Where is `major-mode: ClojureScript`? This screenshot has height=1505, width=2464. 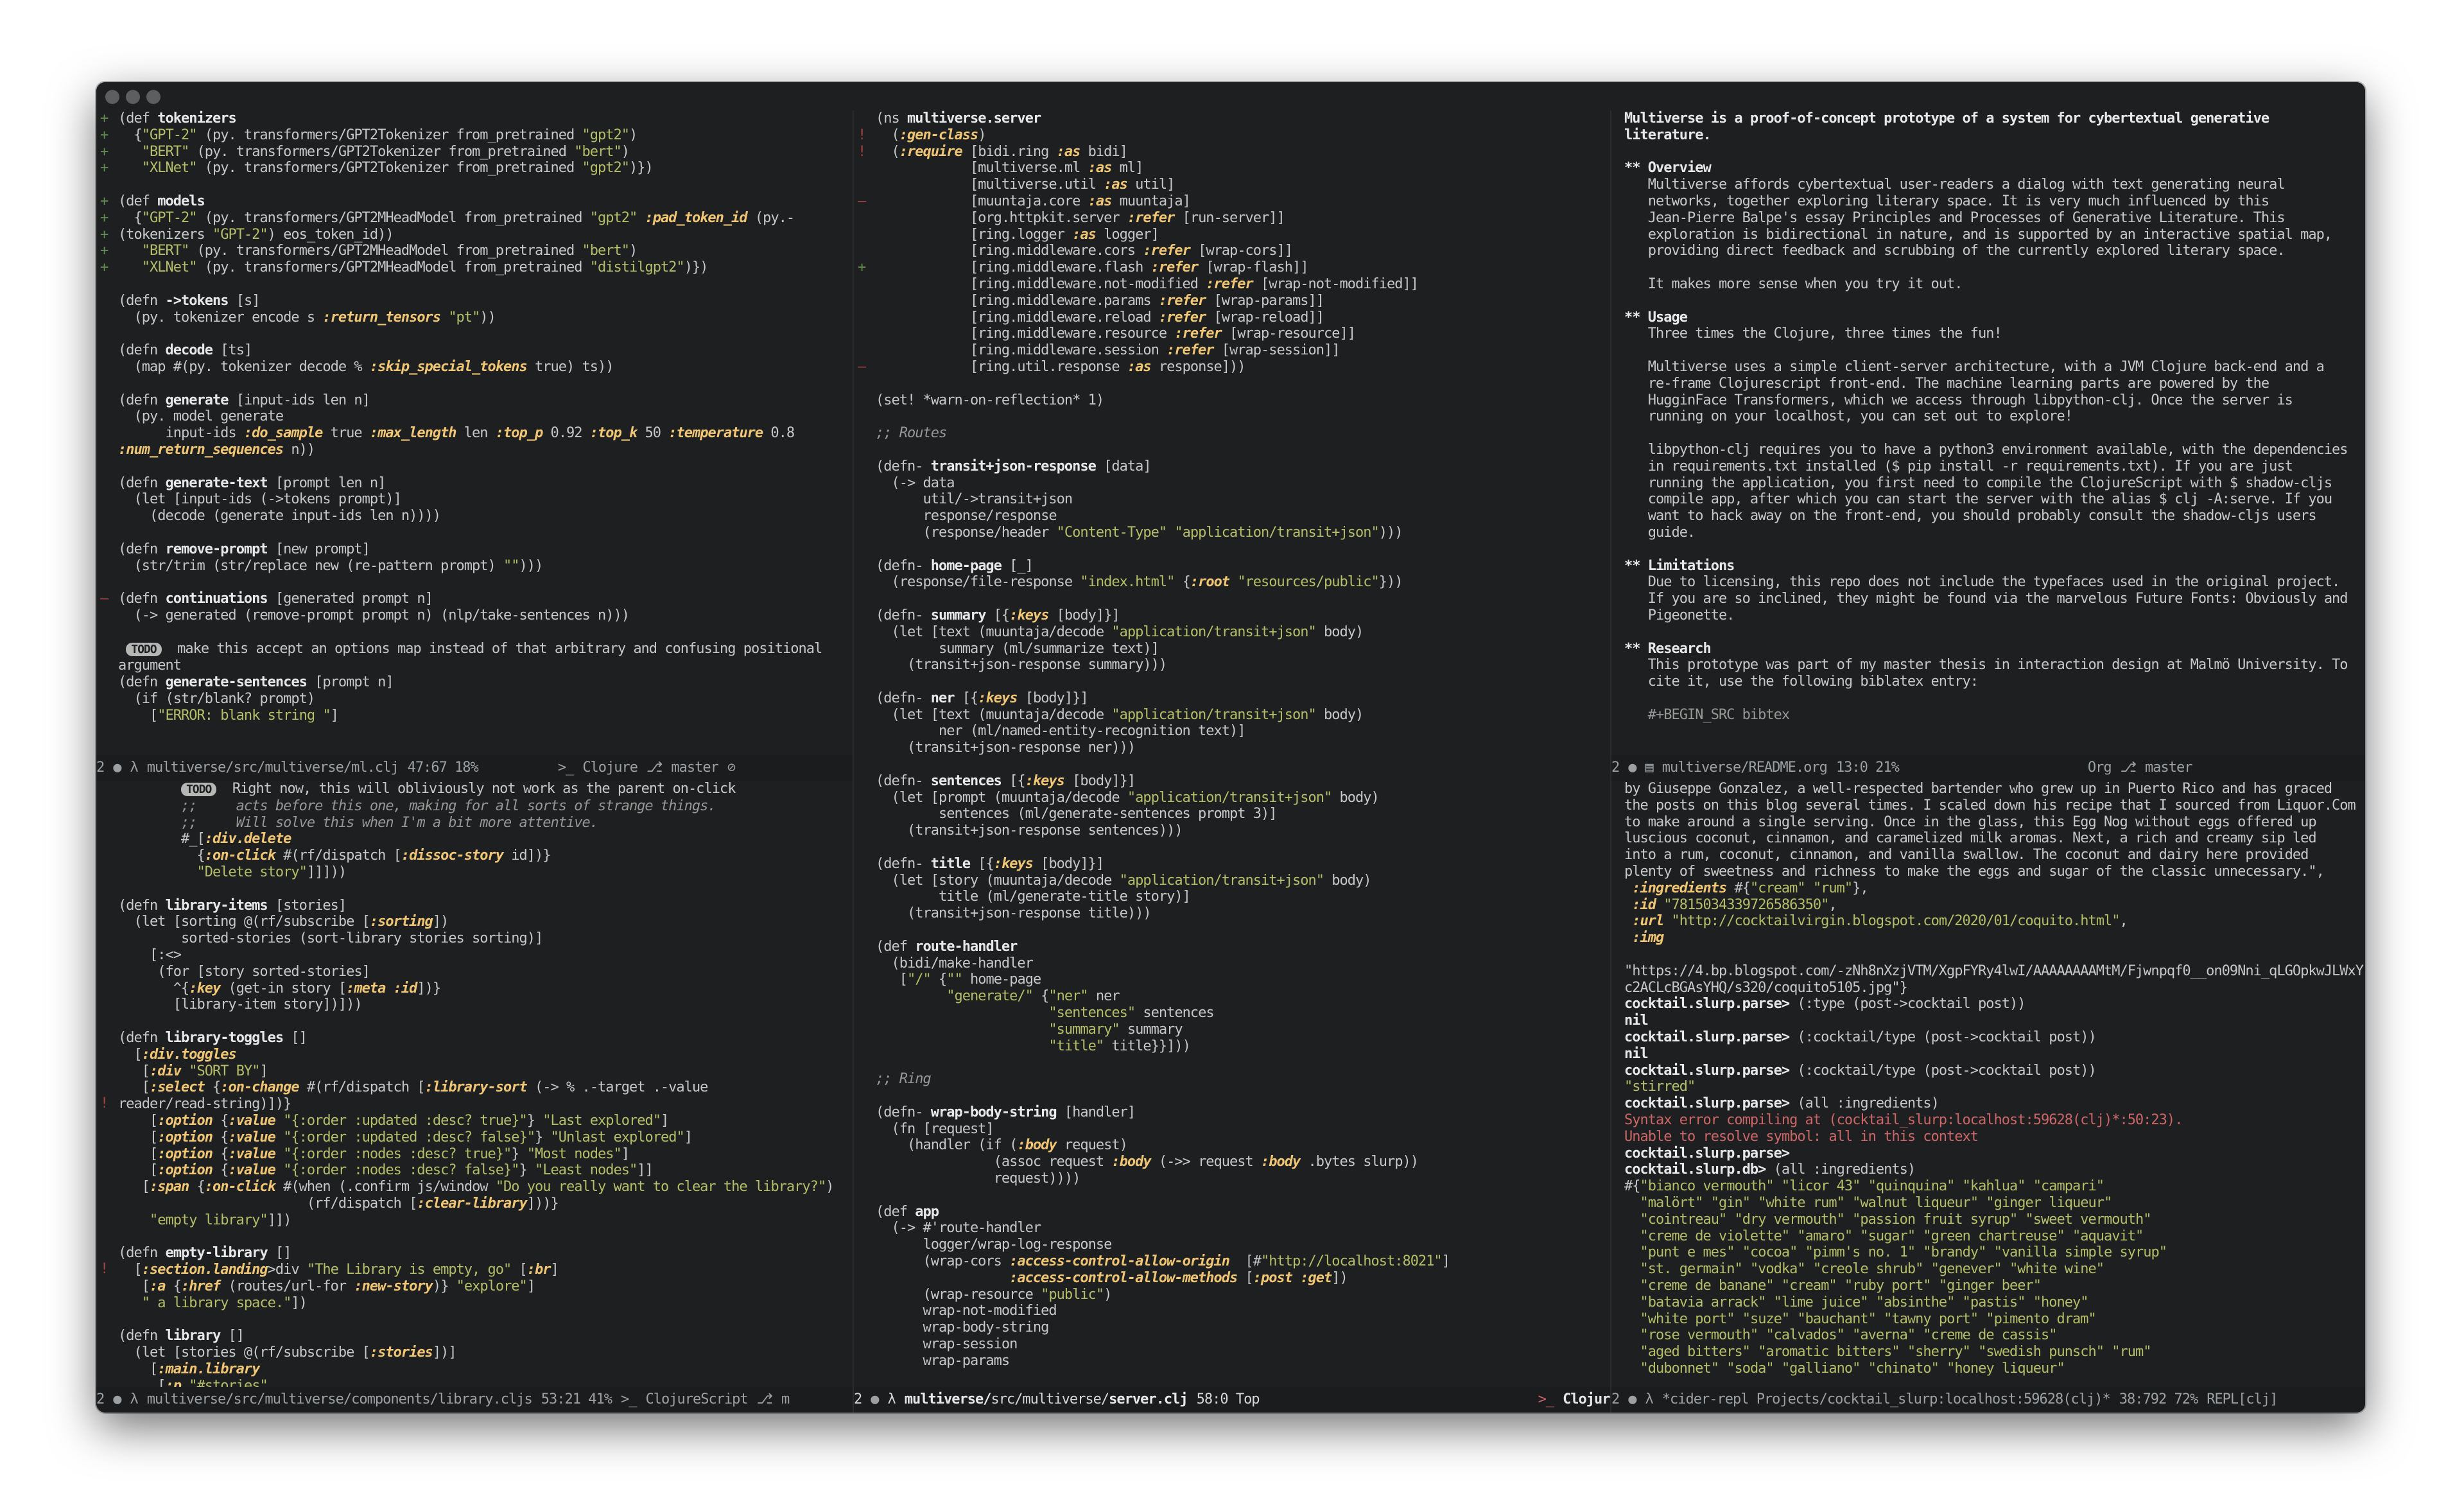
major-mode: ClojureScript is located at coordinates (696, 1399).